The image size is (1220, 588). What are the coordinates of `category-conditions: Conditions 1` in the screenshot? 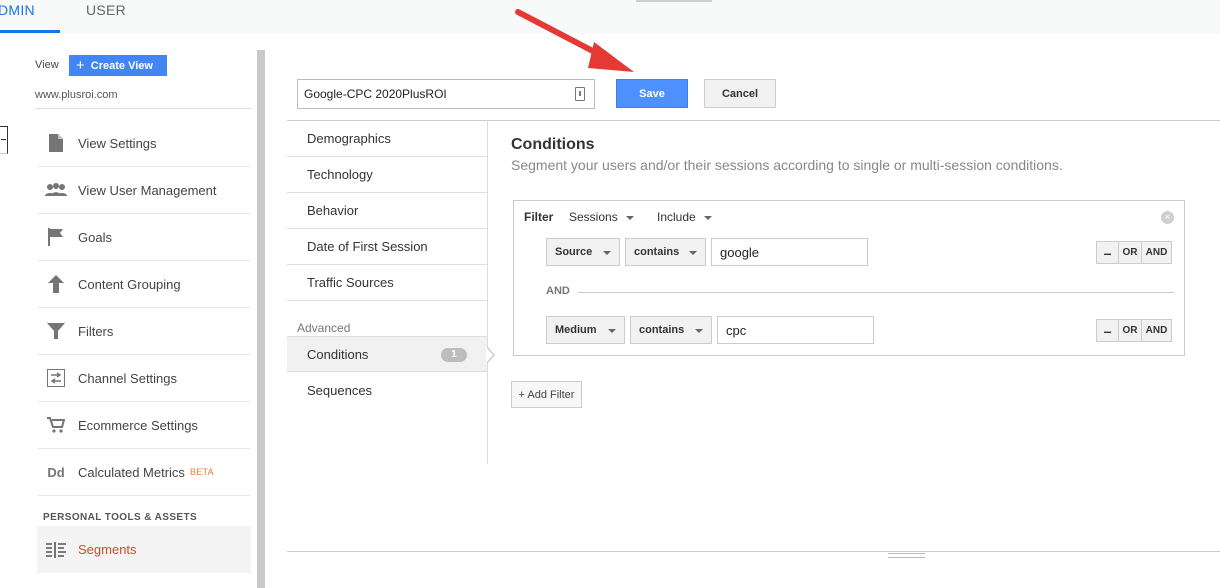 It's located at (387, 354).